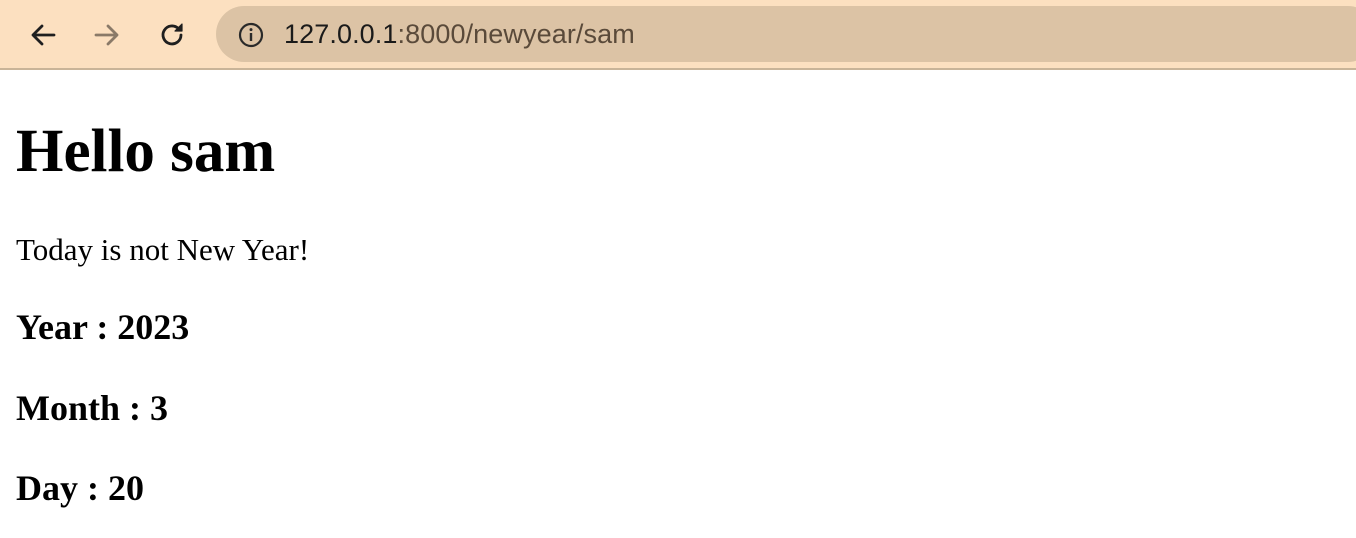 This screenshot has height=538, width=1356. I want to click on reload-icon, so click(172, 34).